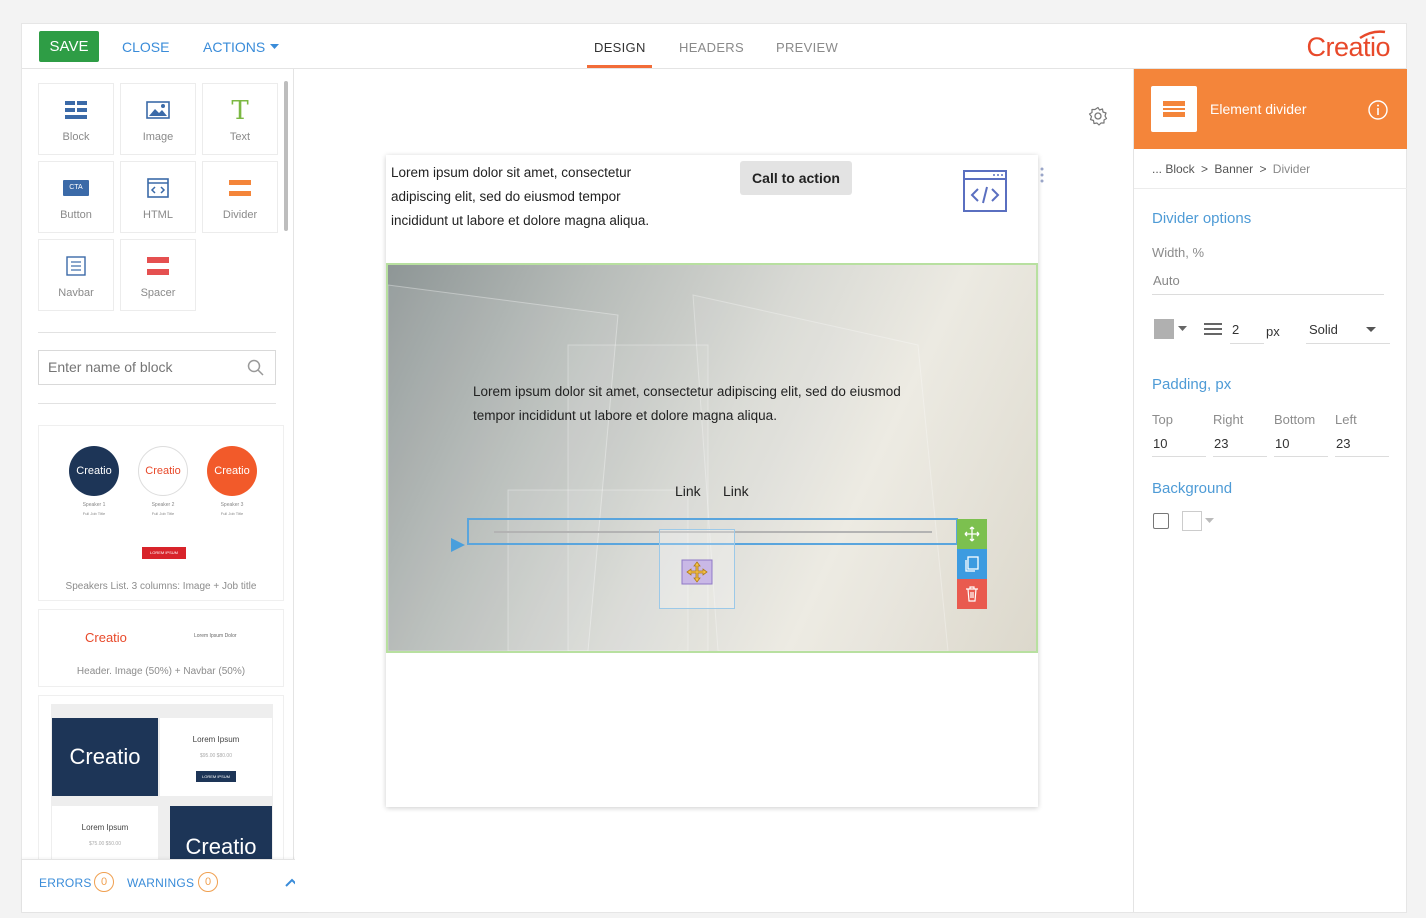 The height and width of the screenshot is (918, 1426). I want to click on template-price: $75.00 $50.00, so click(105, 844).